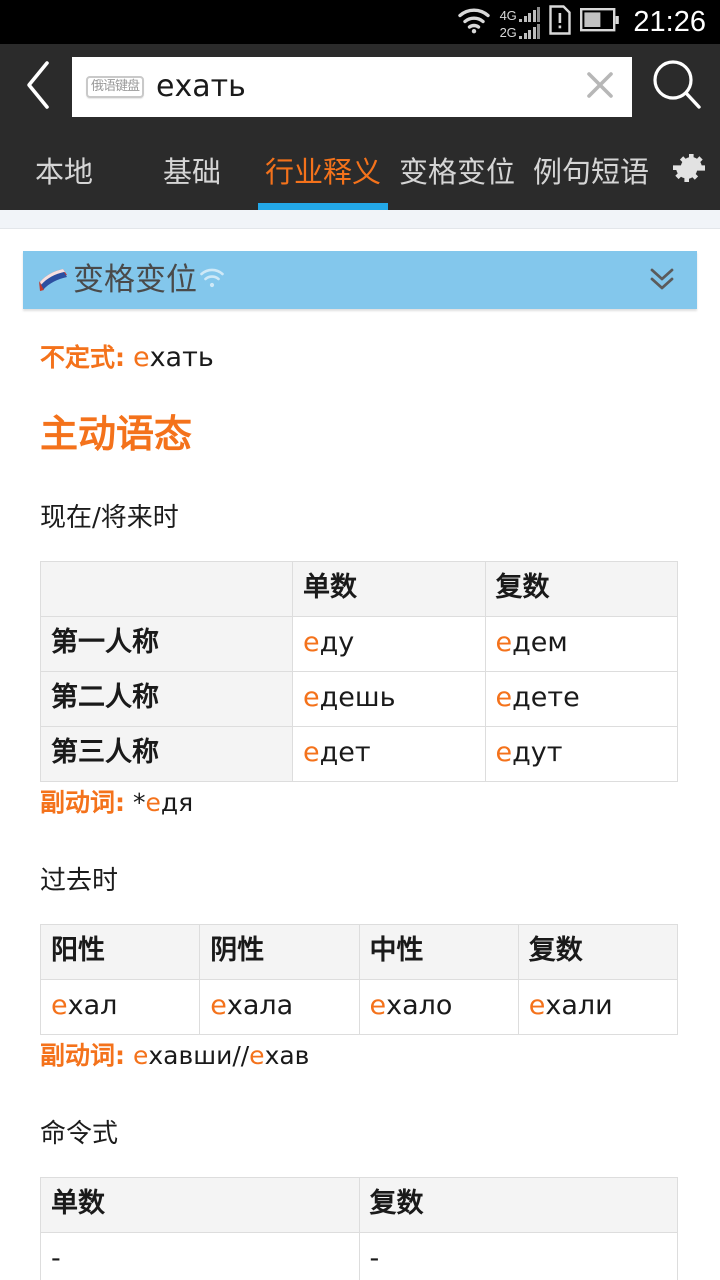 Image resolution: width=720 pixels, height=1280 pixels. I want to click on table-row: 第一人称 еду едем, so click(359, 644).